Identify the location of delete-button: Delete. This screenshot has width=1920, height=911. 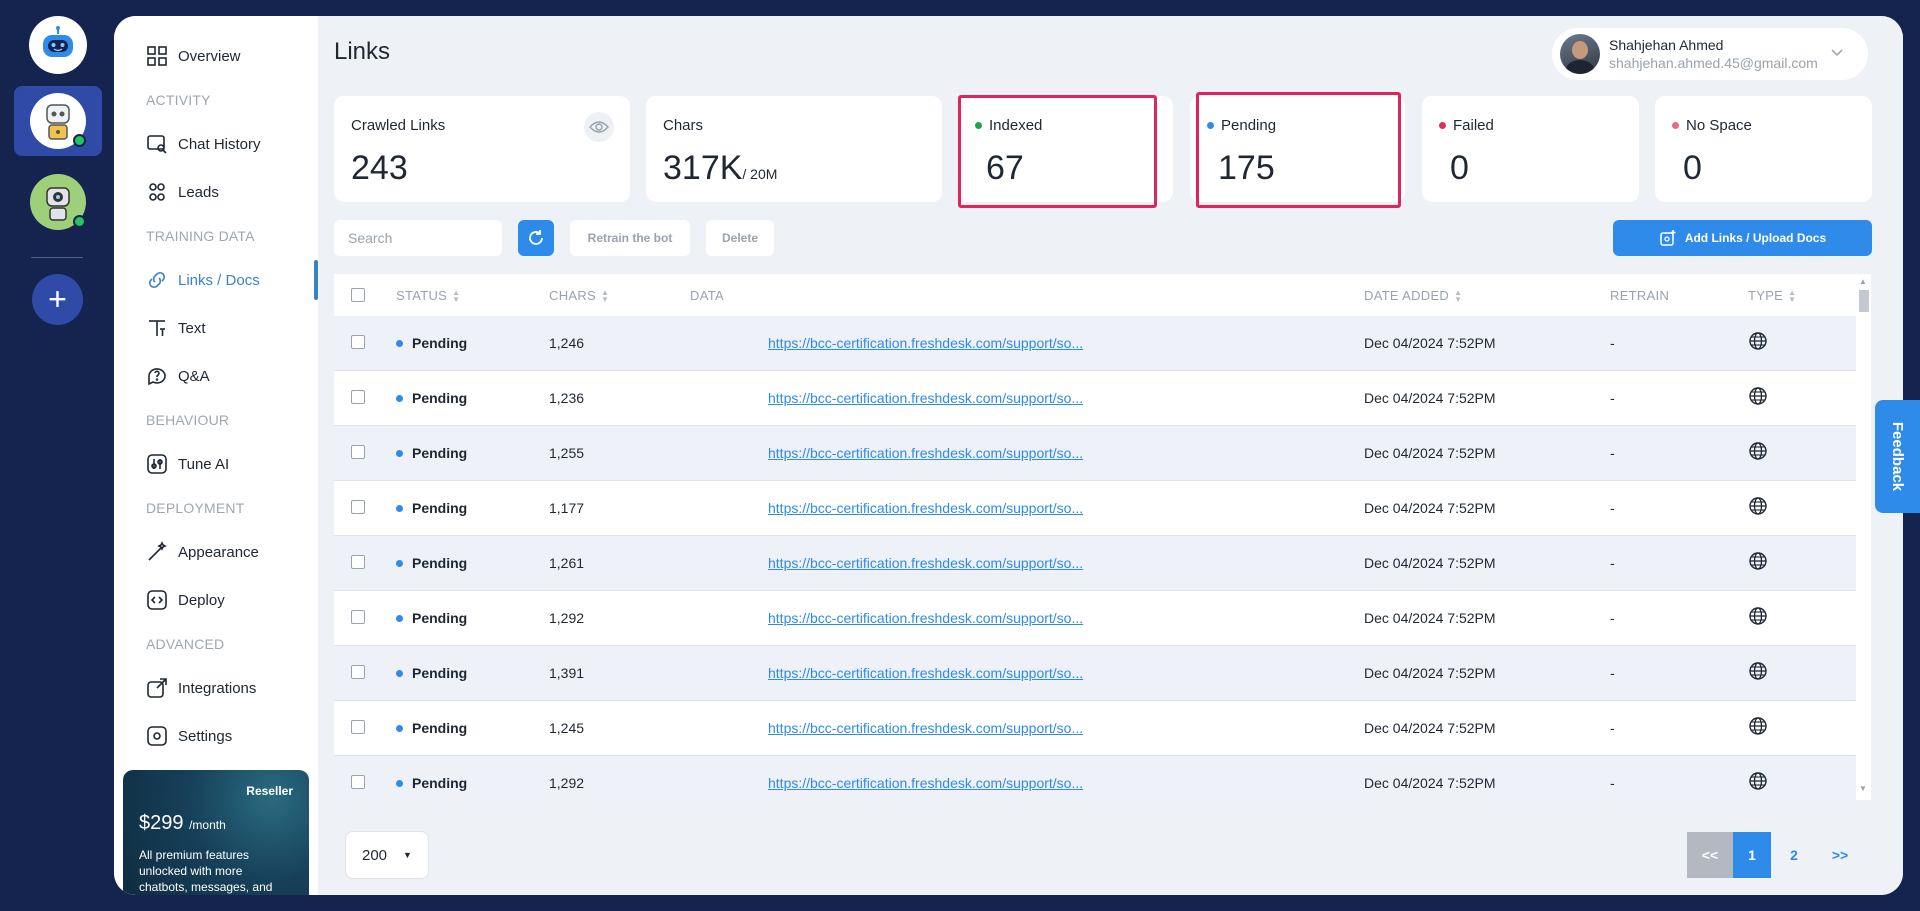
(740, 238).